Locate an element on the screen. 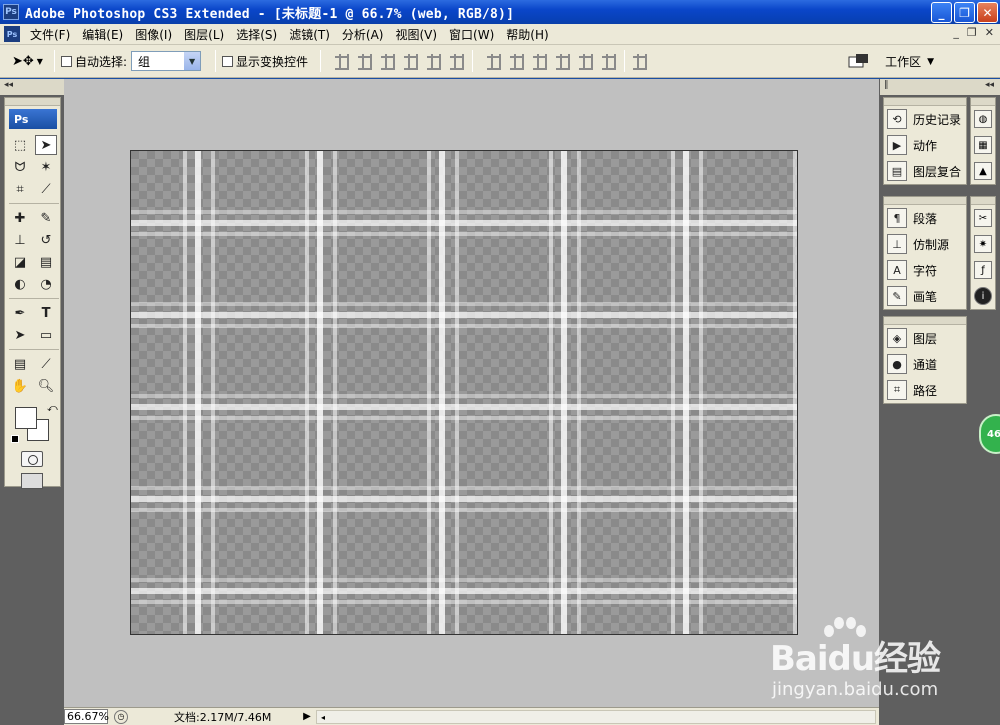  panel-layers: ◈ 图层 is located at coordinates (925, 338).